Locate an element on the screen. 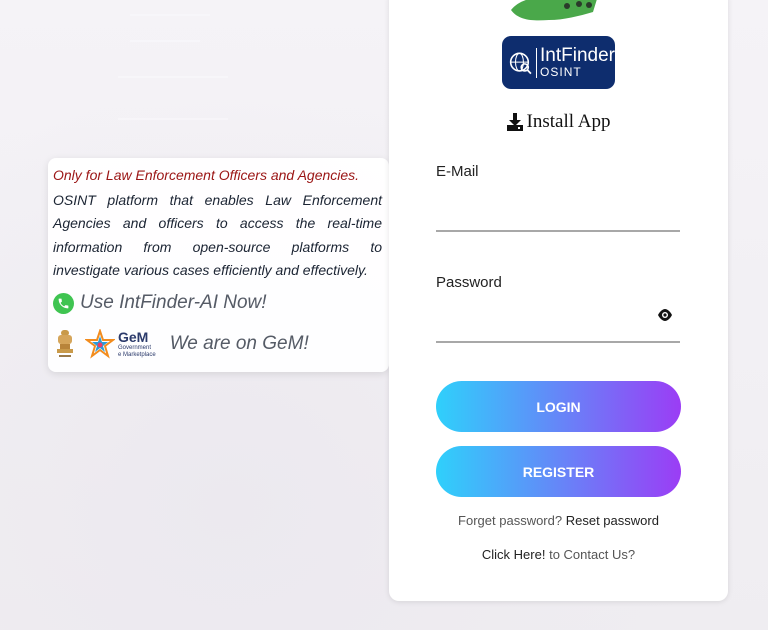  whatsapp-link: Use IntFinder-AI Now! is located at coordinates (218, 303).